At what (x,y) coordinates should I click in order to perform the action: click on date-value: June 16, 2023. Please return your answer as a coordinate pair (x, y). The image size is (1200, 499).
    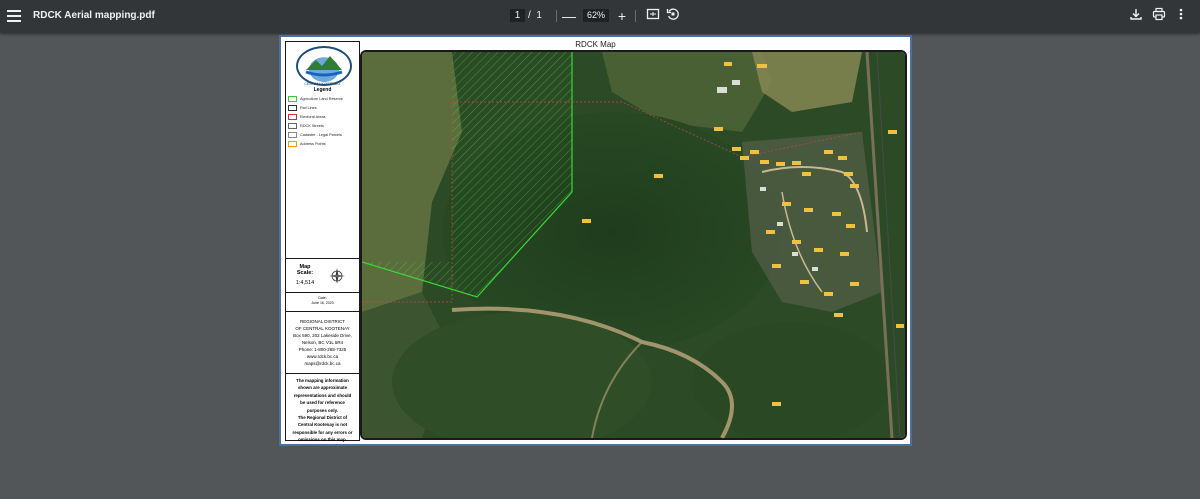
    Looking at the image, I should click on (322, 303).